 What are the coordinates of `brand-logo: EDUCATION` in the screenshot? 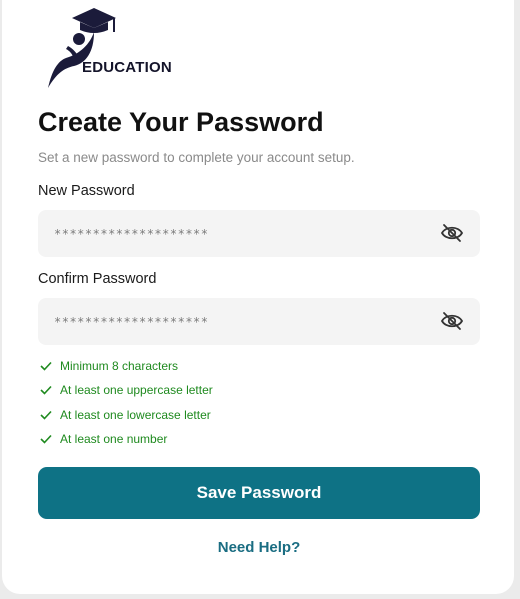 It's located at (116, 51).